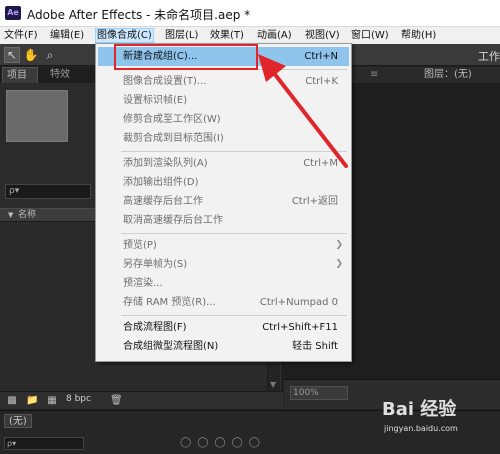 The image size is (500, 454). Describe the element at coordinates (155, 264) in the screenshot. I see `menu-item-label: 另存单帧为(S)` at that location.